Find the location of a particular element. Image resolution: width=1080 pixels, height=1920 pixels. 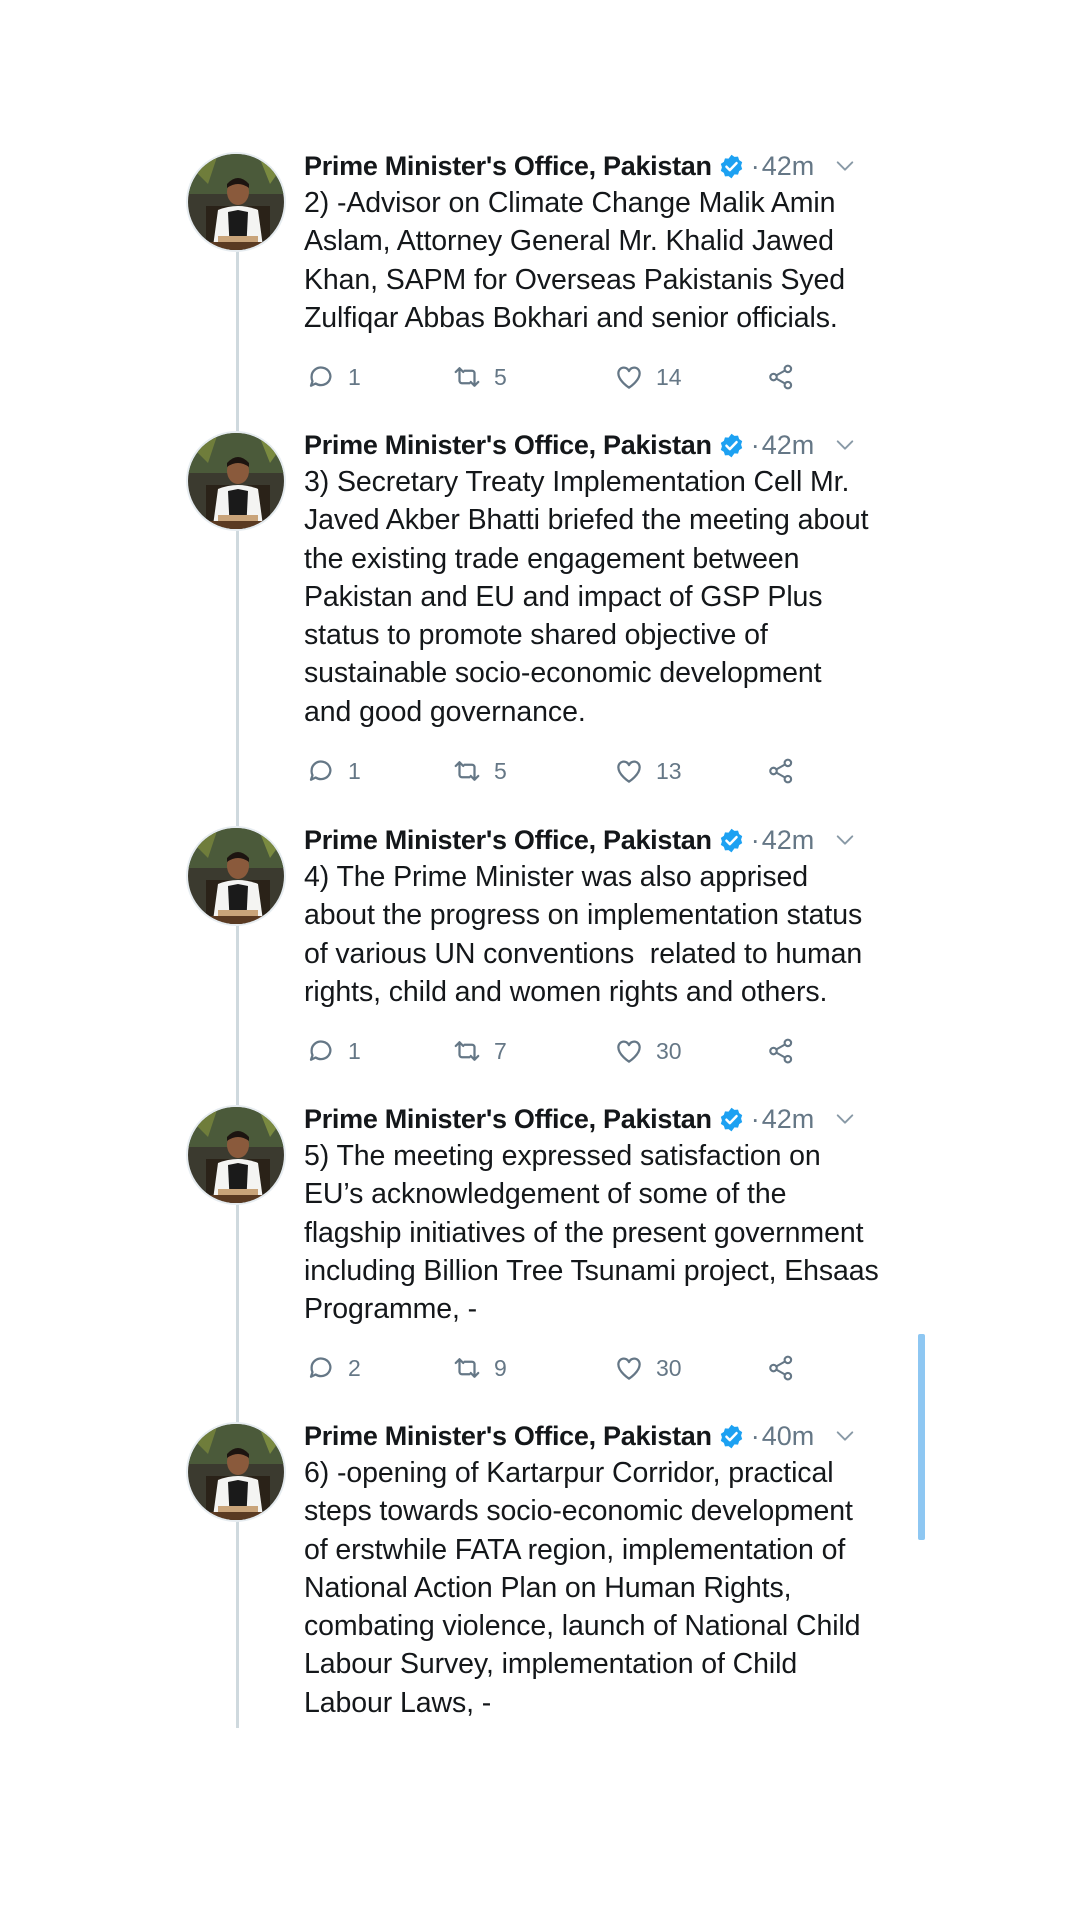

retweet-count: 7 is located at coordinates (500, 1050).